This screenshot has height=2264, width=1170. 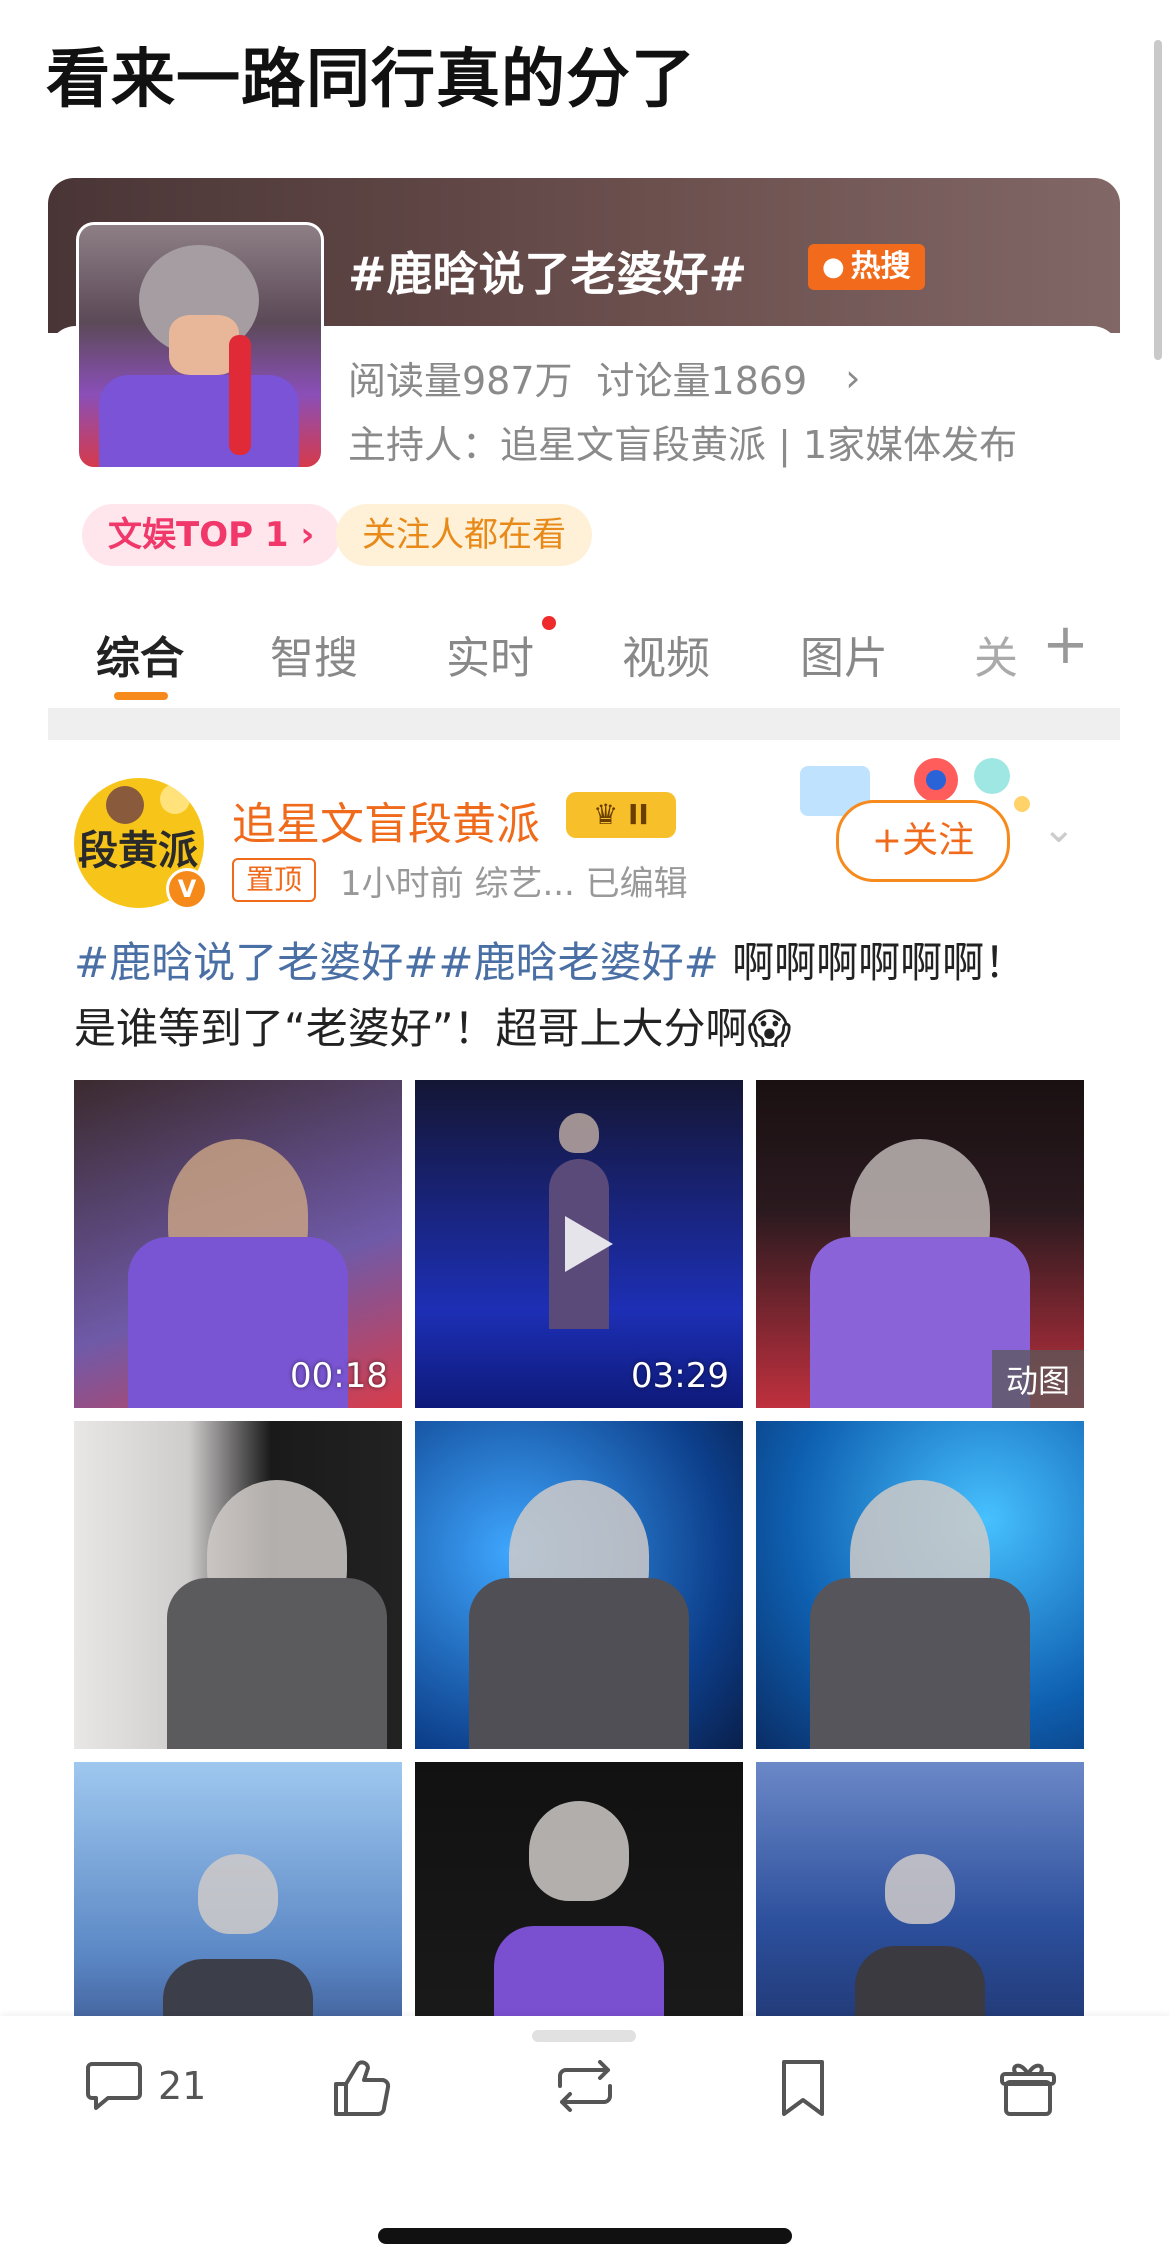 What do you see at coordinates (490, 654) in the screenshot?
I see `tab-realtime: 实时` at bounding box center [490, 654].